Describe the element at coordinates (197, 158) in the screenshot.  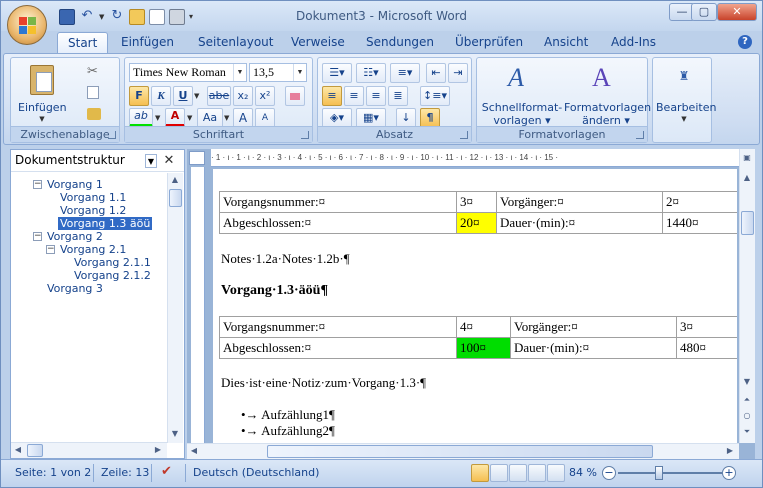
I see `tab-selector-icon` at that location.